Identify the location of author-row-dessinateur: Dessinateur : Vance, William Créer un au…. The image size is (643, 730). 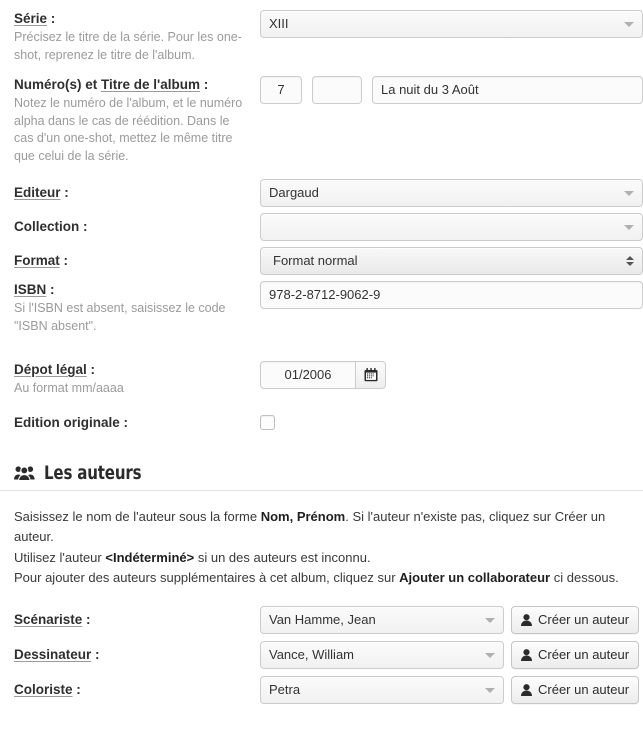
(321, 654).